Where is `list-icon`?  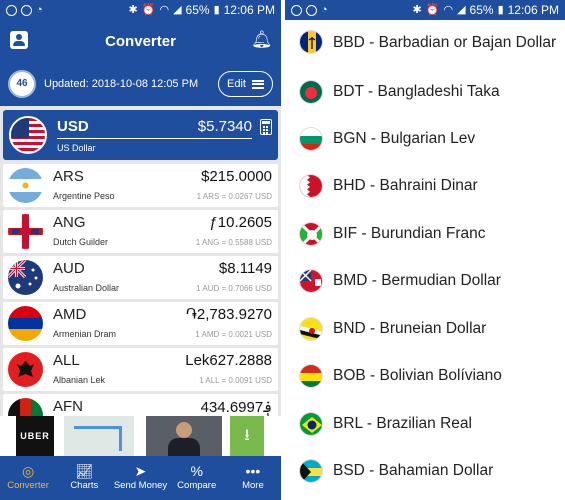 list-icon is located at coordinates (258, 84).